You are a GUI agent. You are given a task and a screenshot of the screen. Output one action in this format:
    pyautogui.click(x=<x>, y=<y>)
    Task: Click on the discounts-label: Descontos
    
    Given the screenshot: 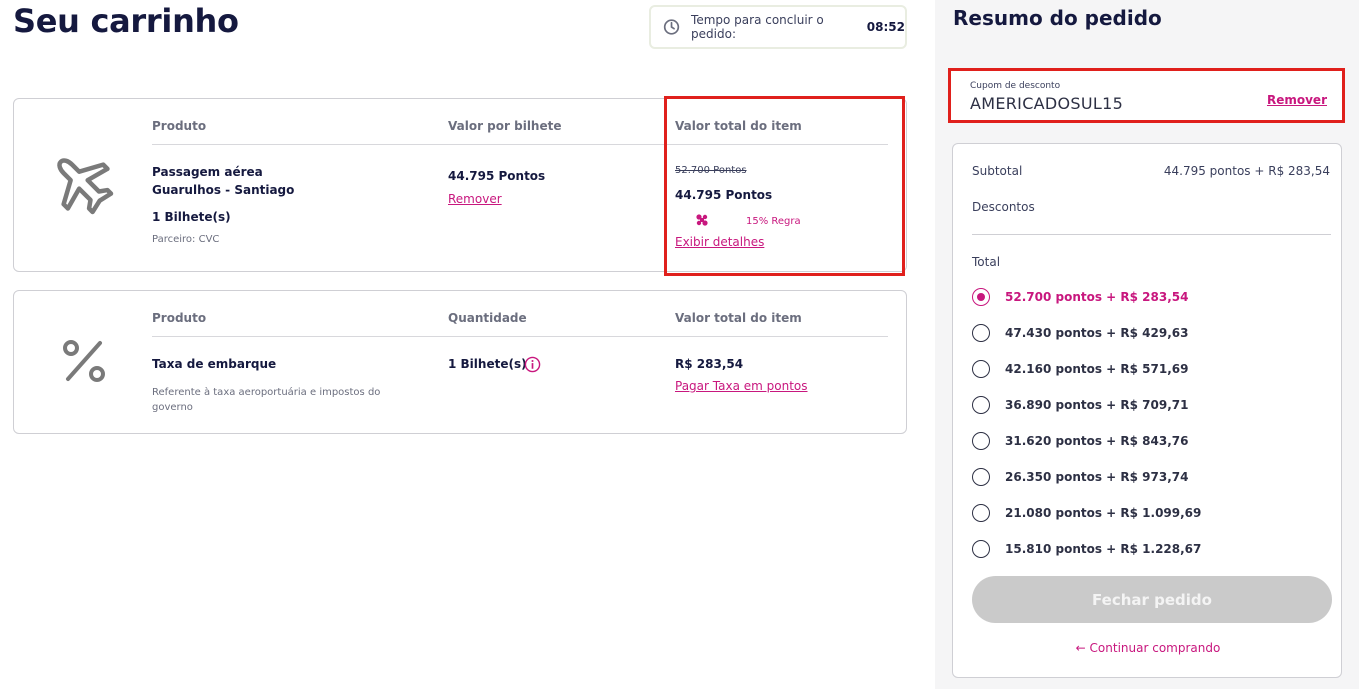 What is the action you would take?
    pyautogui.click(x=1003, y=207)
    